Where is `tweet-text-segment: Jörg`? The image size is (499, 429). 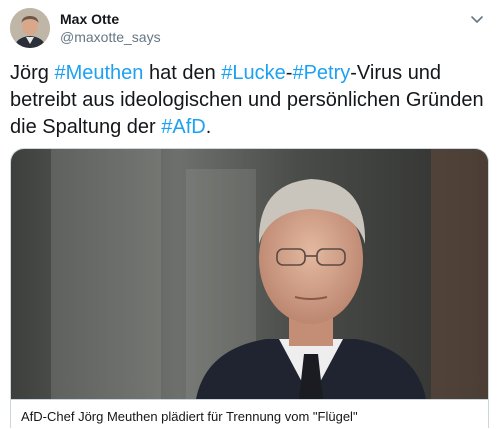 tweet-text-segment: Jörg is located at coordinates (32, 73).